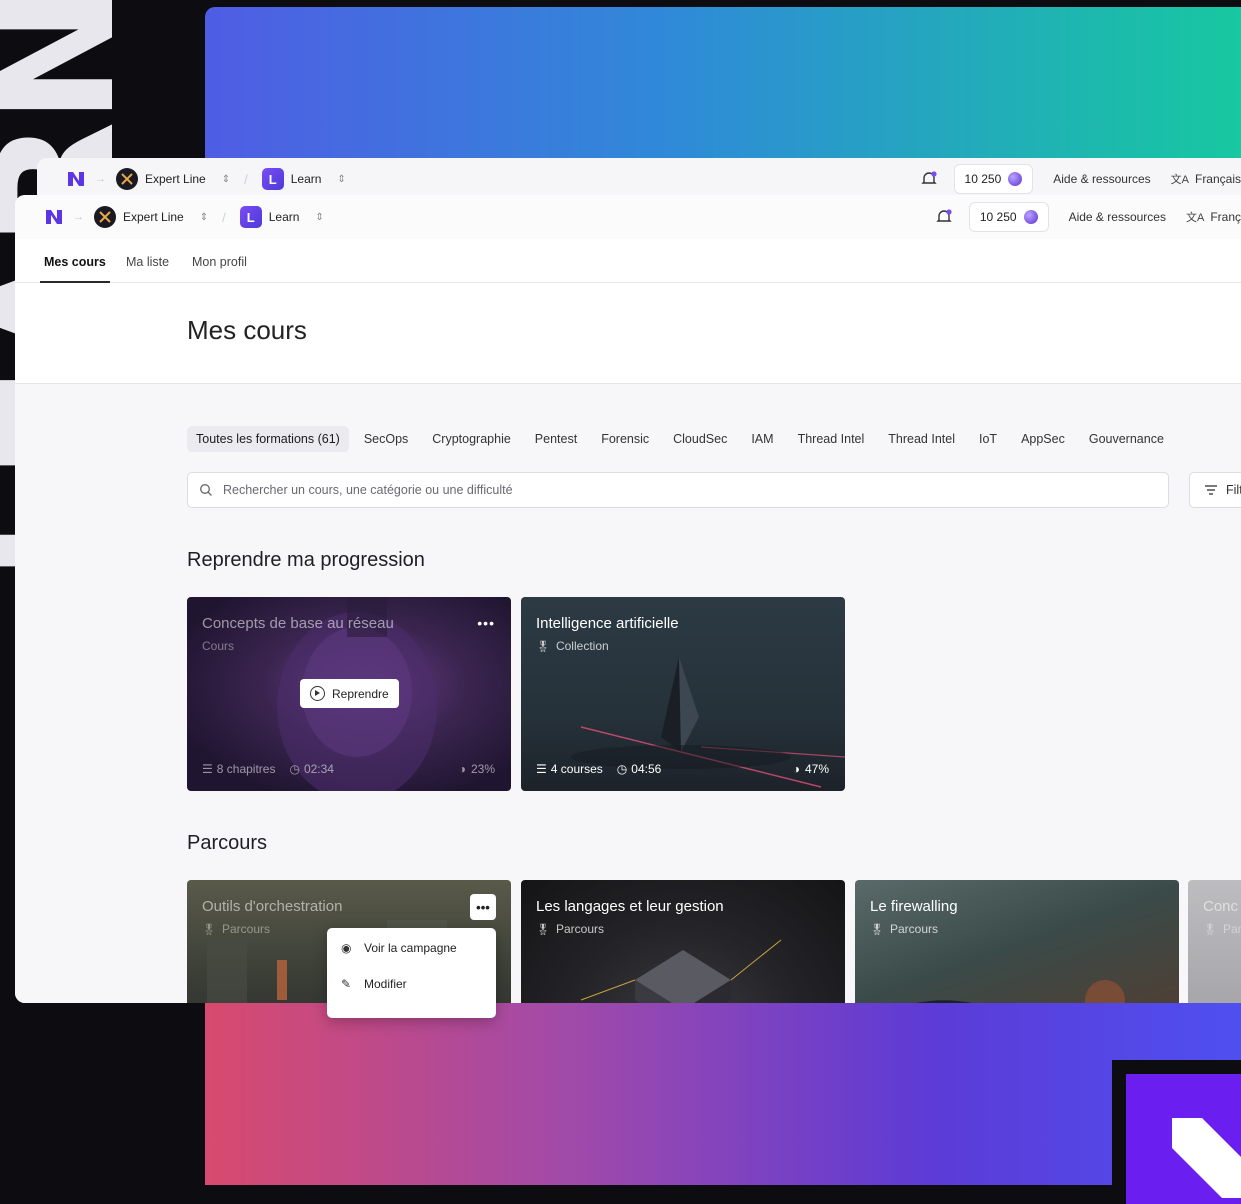 This screenshot has width=1241, height=1204. What do you see at coordinates (1206, 179) in the screenshot?
I see `language-selector: 文A Français` at bounding box center [1206, 179].